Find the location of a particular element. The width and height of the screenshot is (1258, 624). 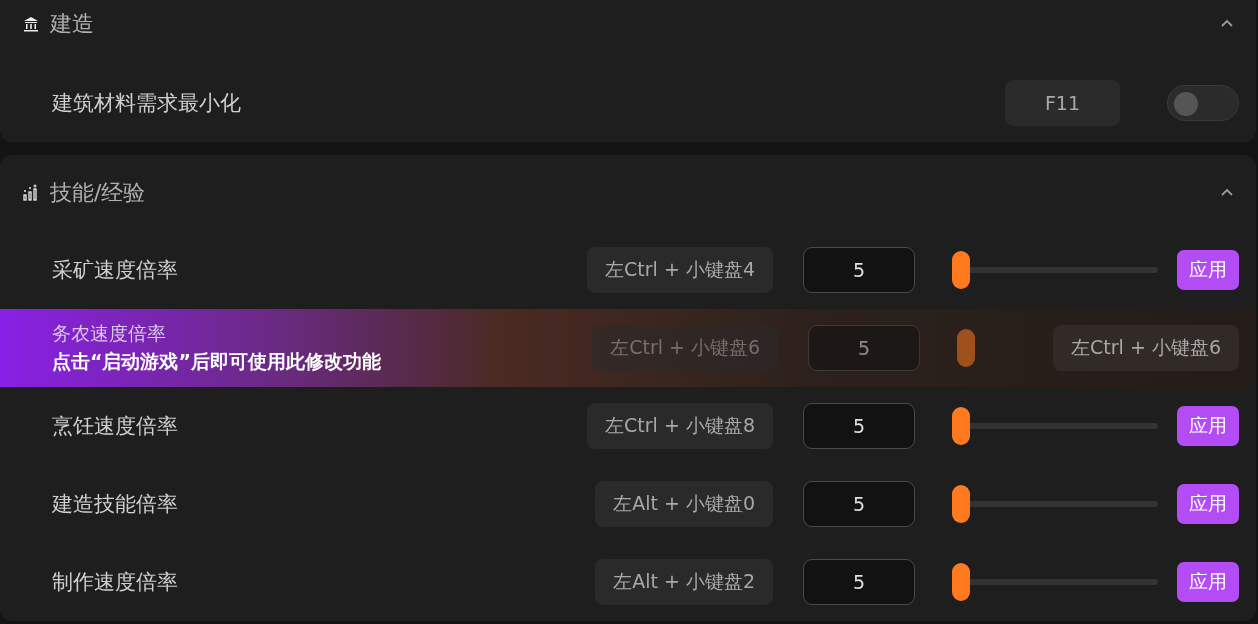

hotkey-label: F11 is located at coordinates (1062, 103).